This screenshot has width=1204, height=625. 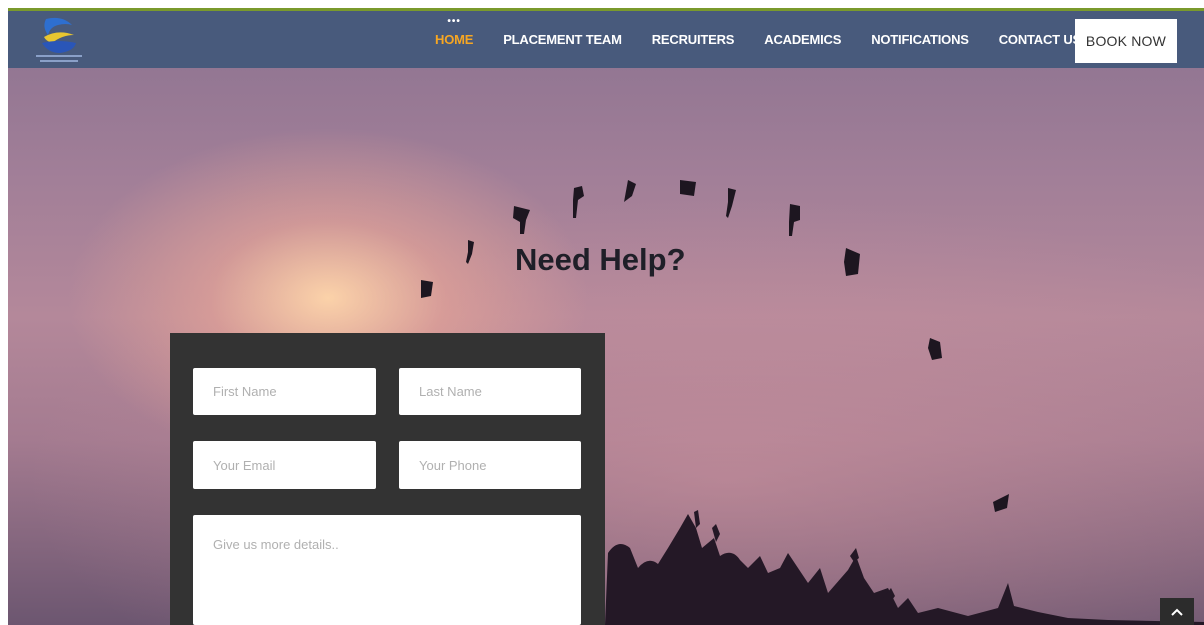 I want to click on nav-item-label: ACADEMICS, so click(x=803, y=39).